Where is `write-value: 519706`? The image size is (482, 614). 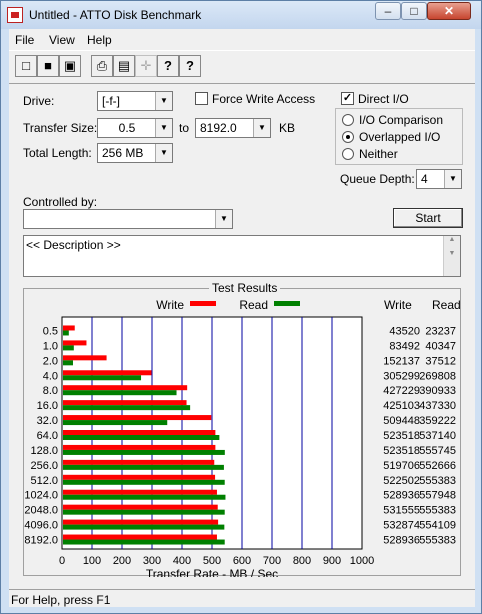 write-value: 519706 is located at coordinates (401, 466).